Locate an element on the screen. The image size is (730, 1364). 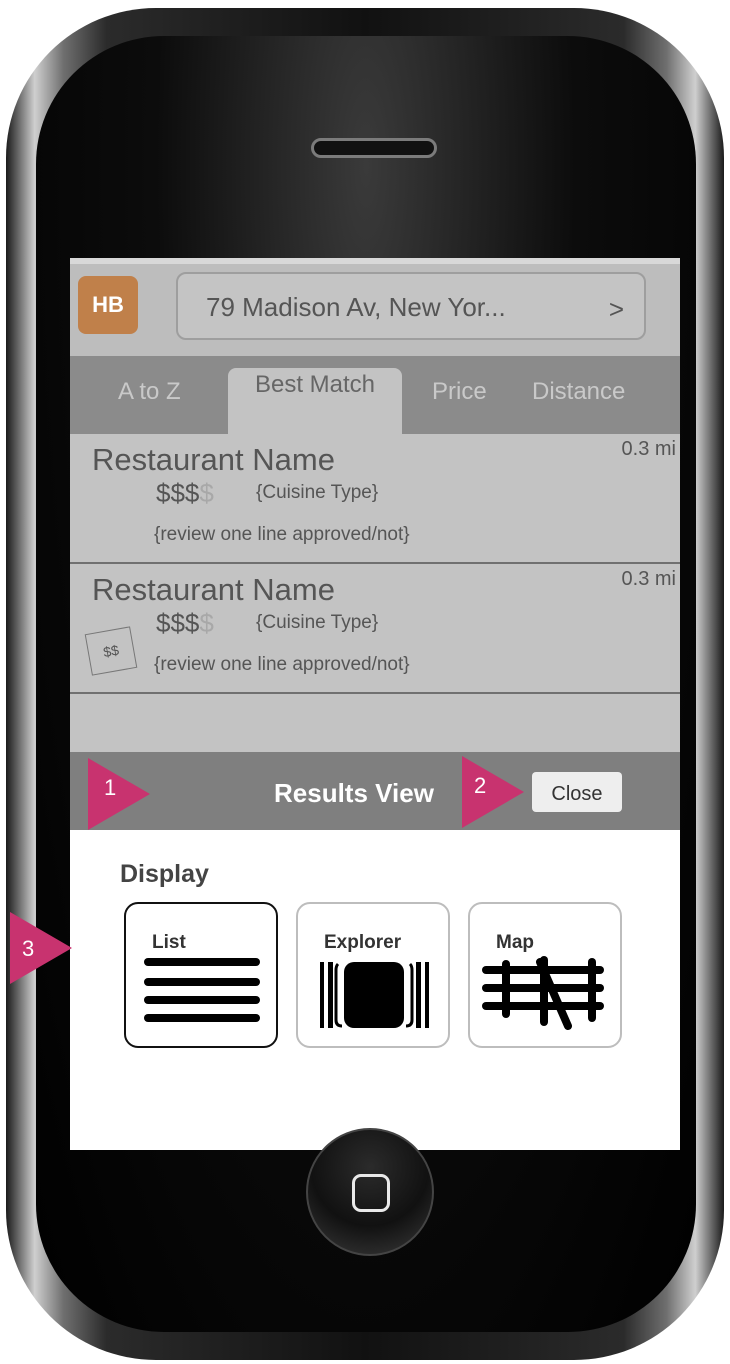
sort-tabs: A to Z Best Match Price Distance is located at coordinates (375, 395).